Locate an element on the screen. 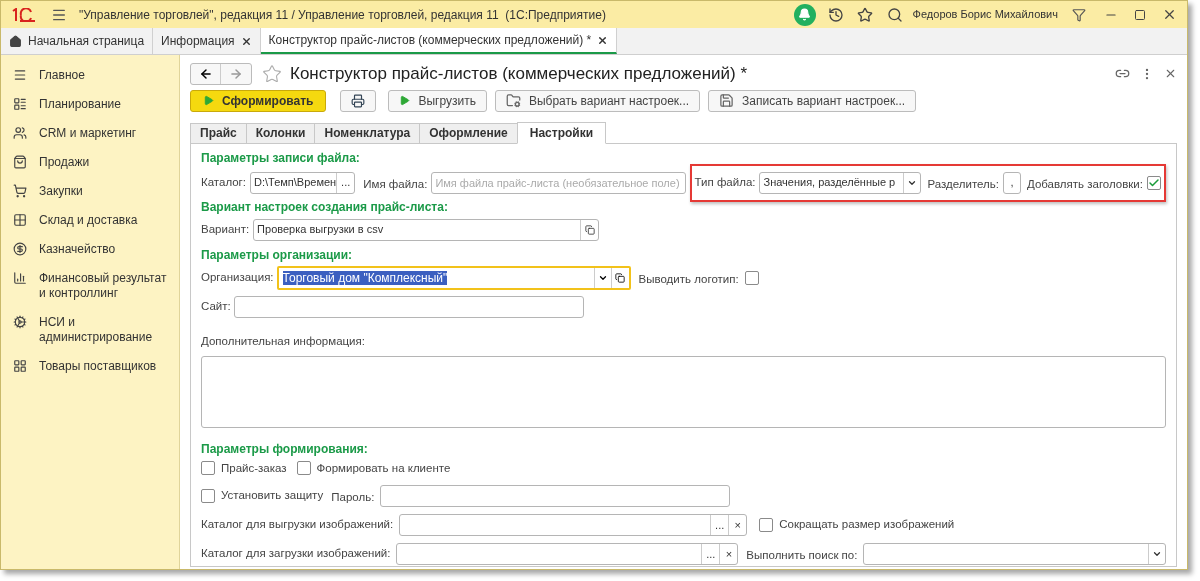 The width and height of the screenshot is (1200, 581). field-label: Имя файла: is located at coordinates (395, 183).